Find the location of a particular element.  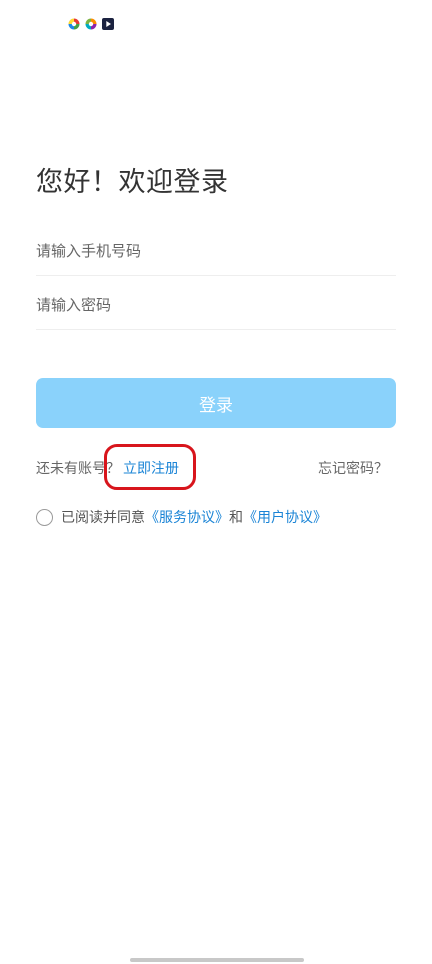

status-bar-icons is located at coordinates (91, 24).